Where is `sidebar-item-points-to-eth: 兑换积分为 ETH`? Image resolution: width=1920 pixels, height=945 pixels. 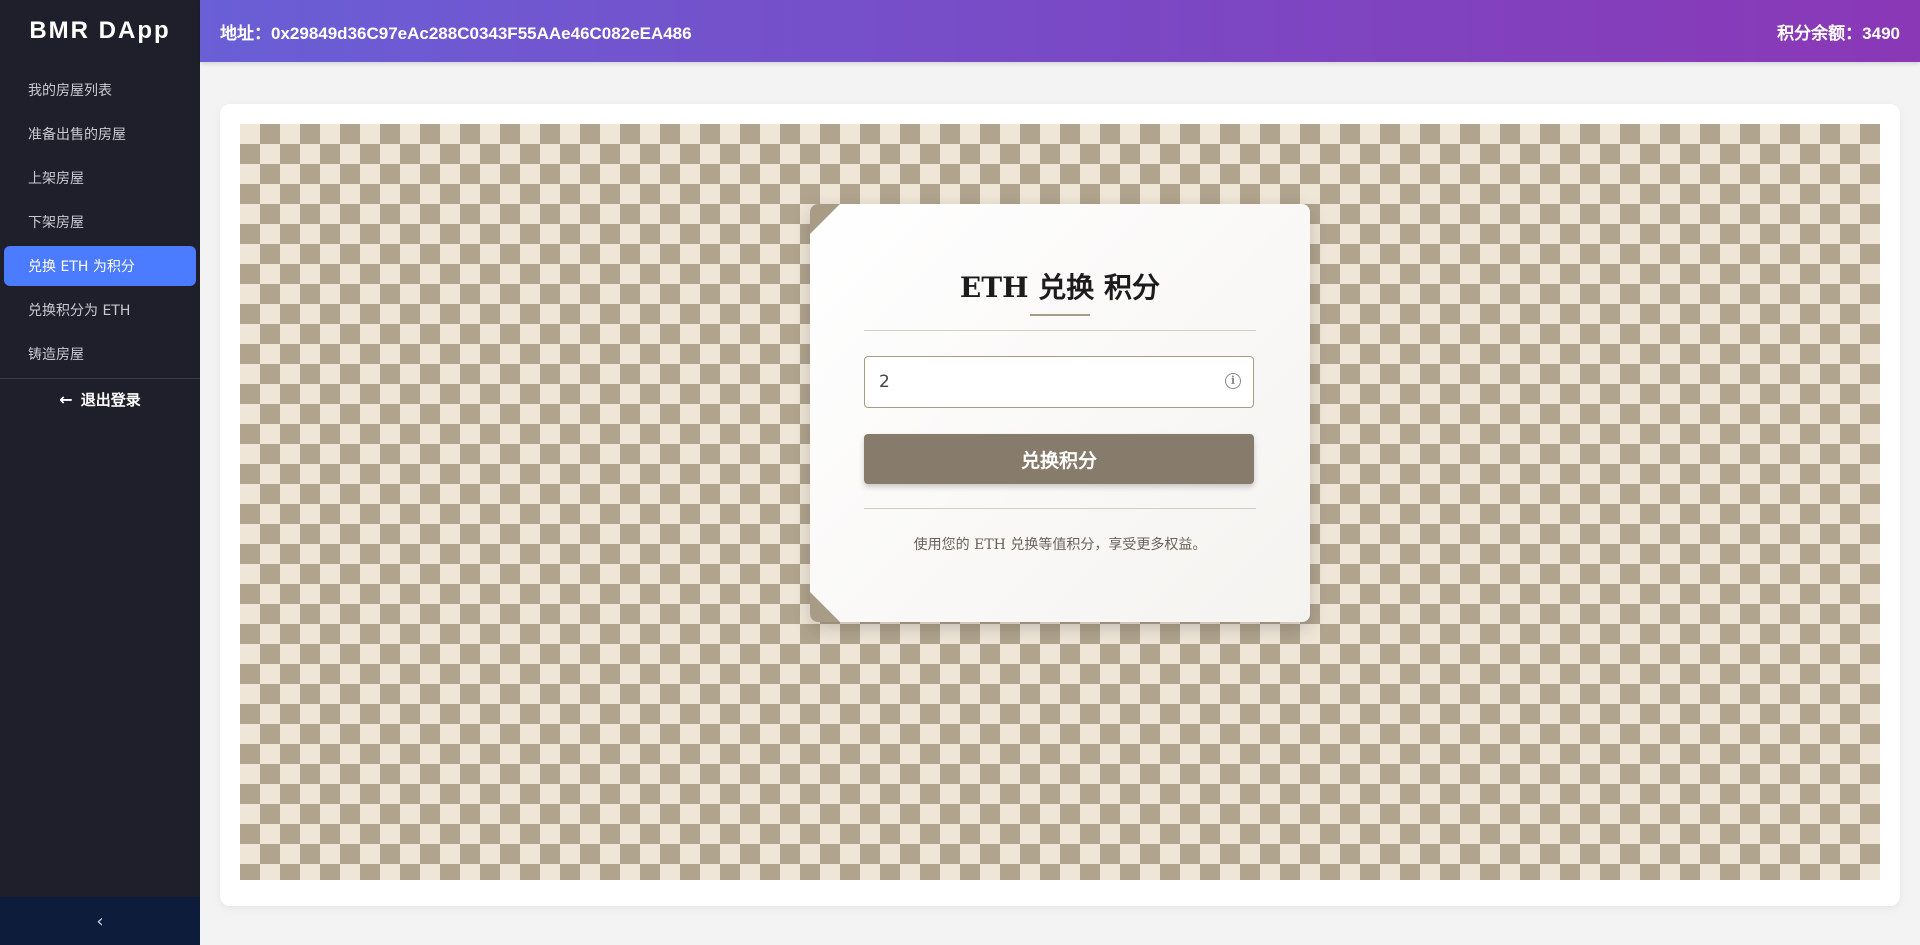 sidebar-item-points-to-eth: 兑换积分为 ETH is located at coordinates (100, 310).